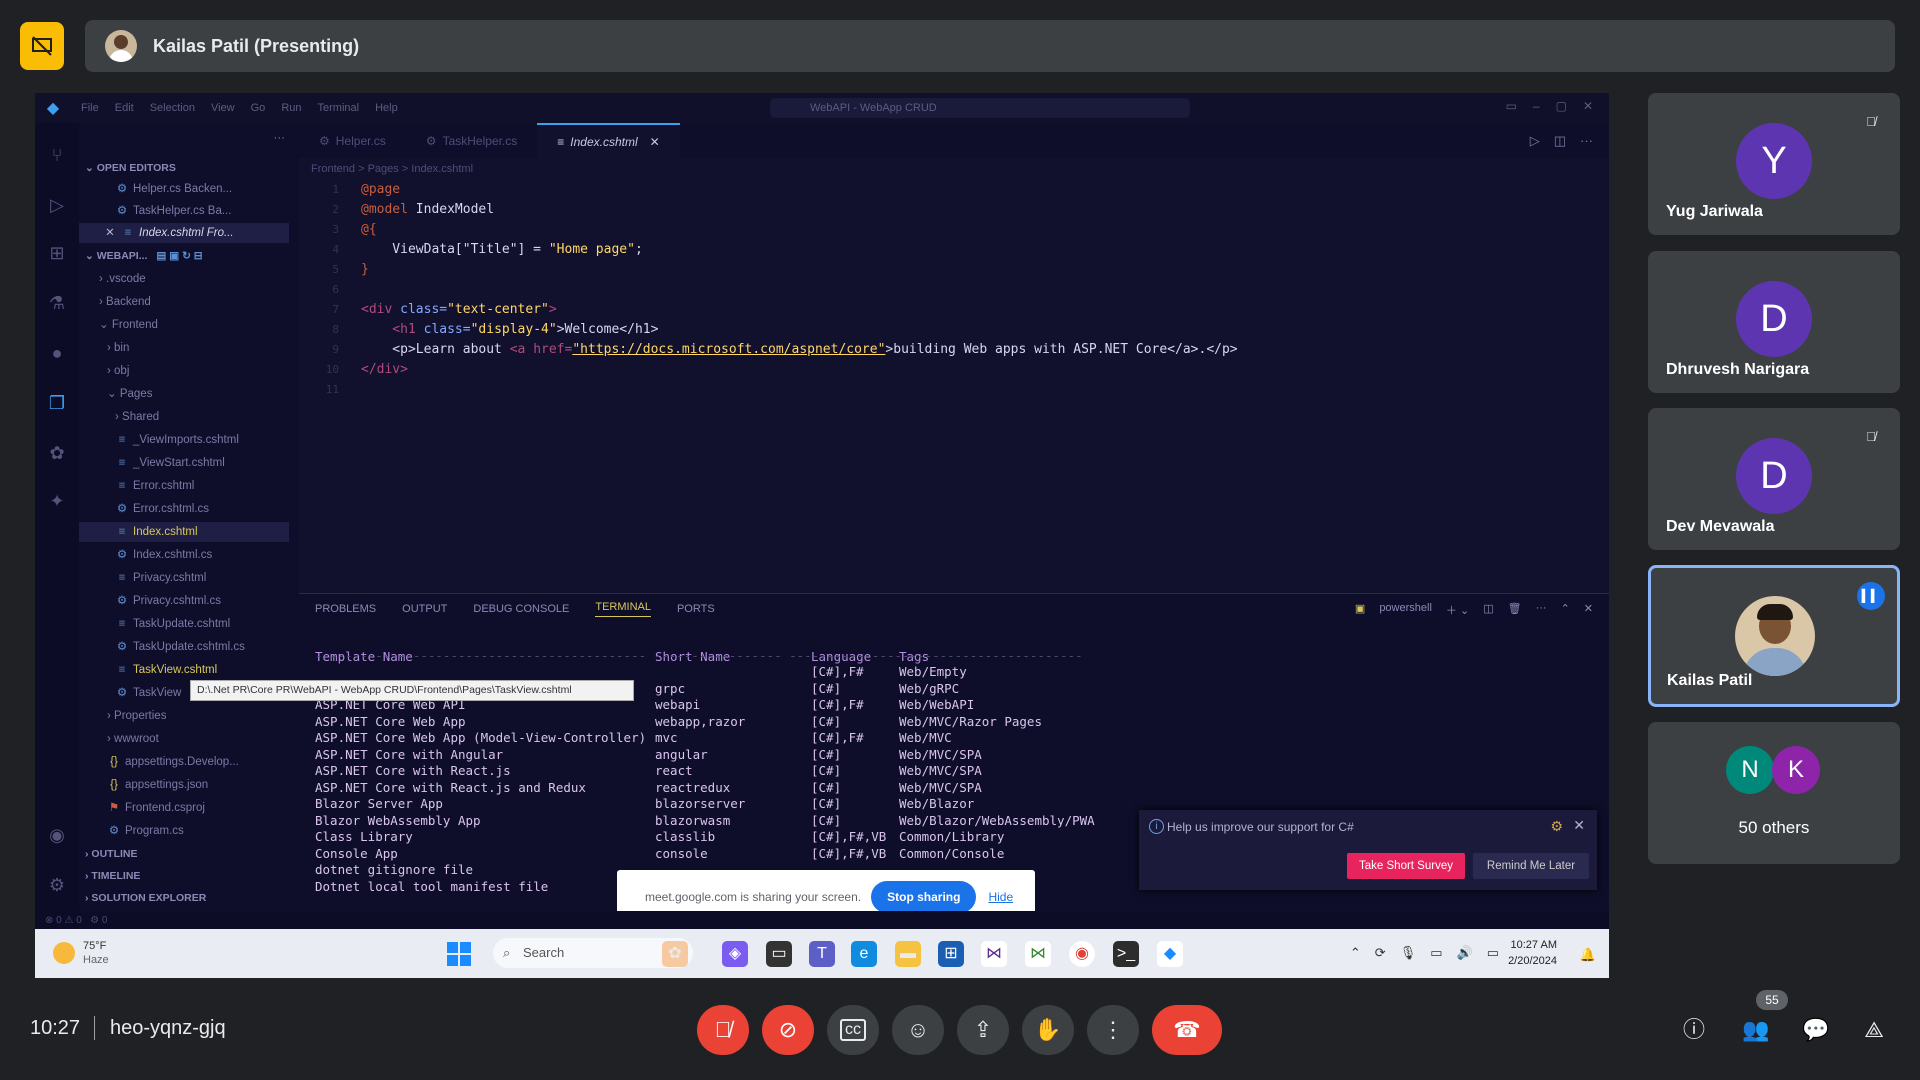  I want to click on tree-folder: › wwwroot, so click(212, 739).